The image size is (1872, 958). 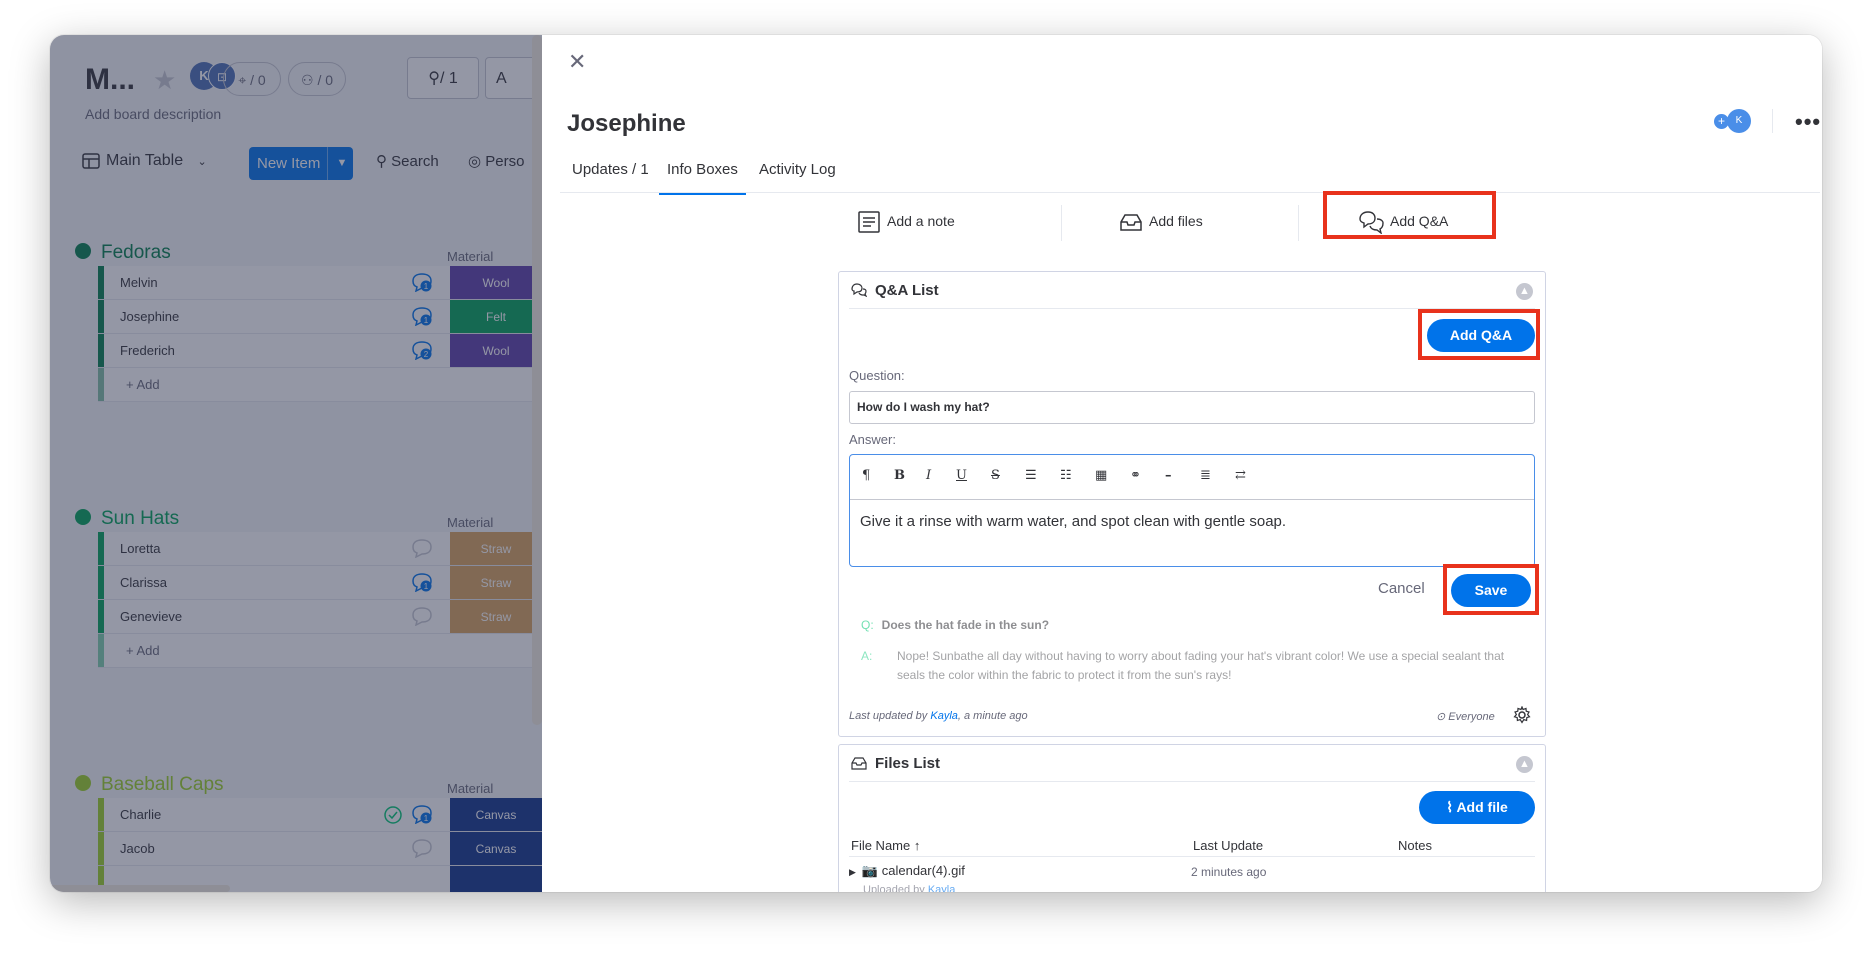 I want to click on file-row: ▶ 📷 calendar(4).gif, so click(x=907, y=871).